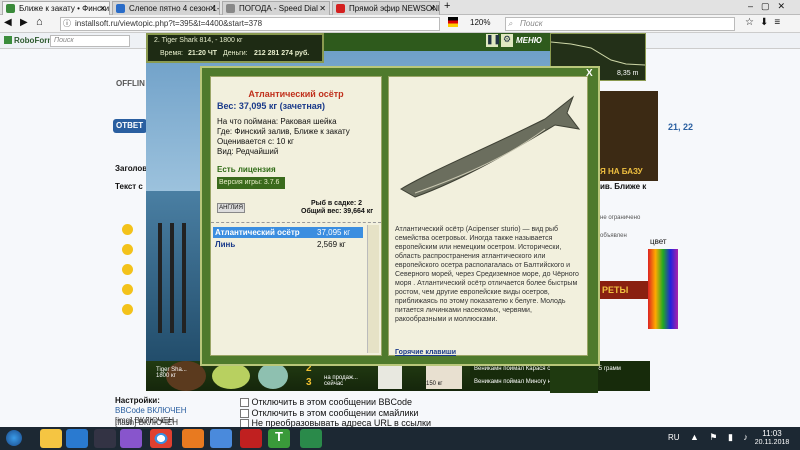  What do you see at coordinates (613, 236) in the screenshot?
I see `announced-fragment: объявлен` at bounding box center [613, 236].